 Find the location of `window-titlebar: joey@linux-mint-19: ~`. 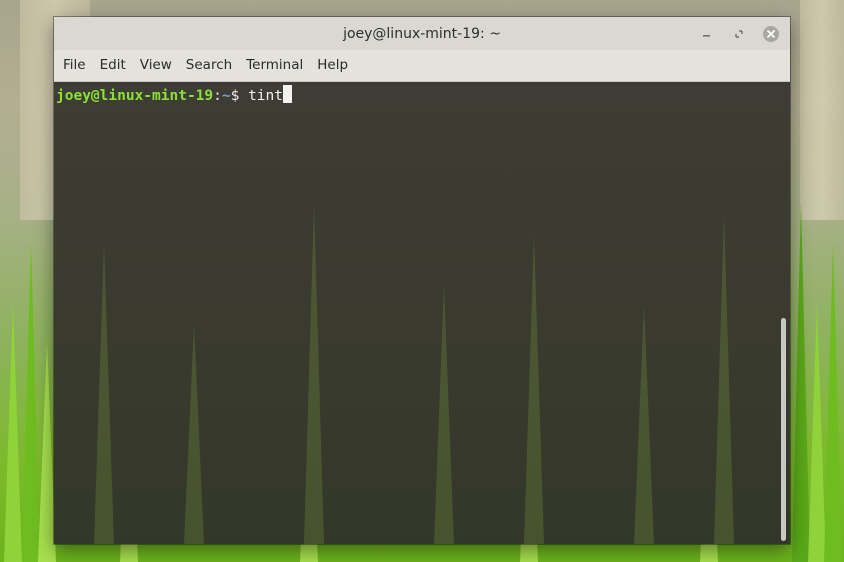

window-titlebar: joey@linux-mint-19: ~ is located at coordinates (422, 33).